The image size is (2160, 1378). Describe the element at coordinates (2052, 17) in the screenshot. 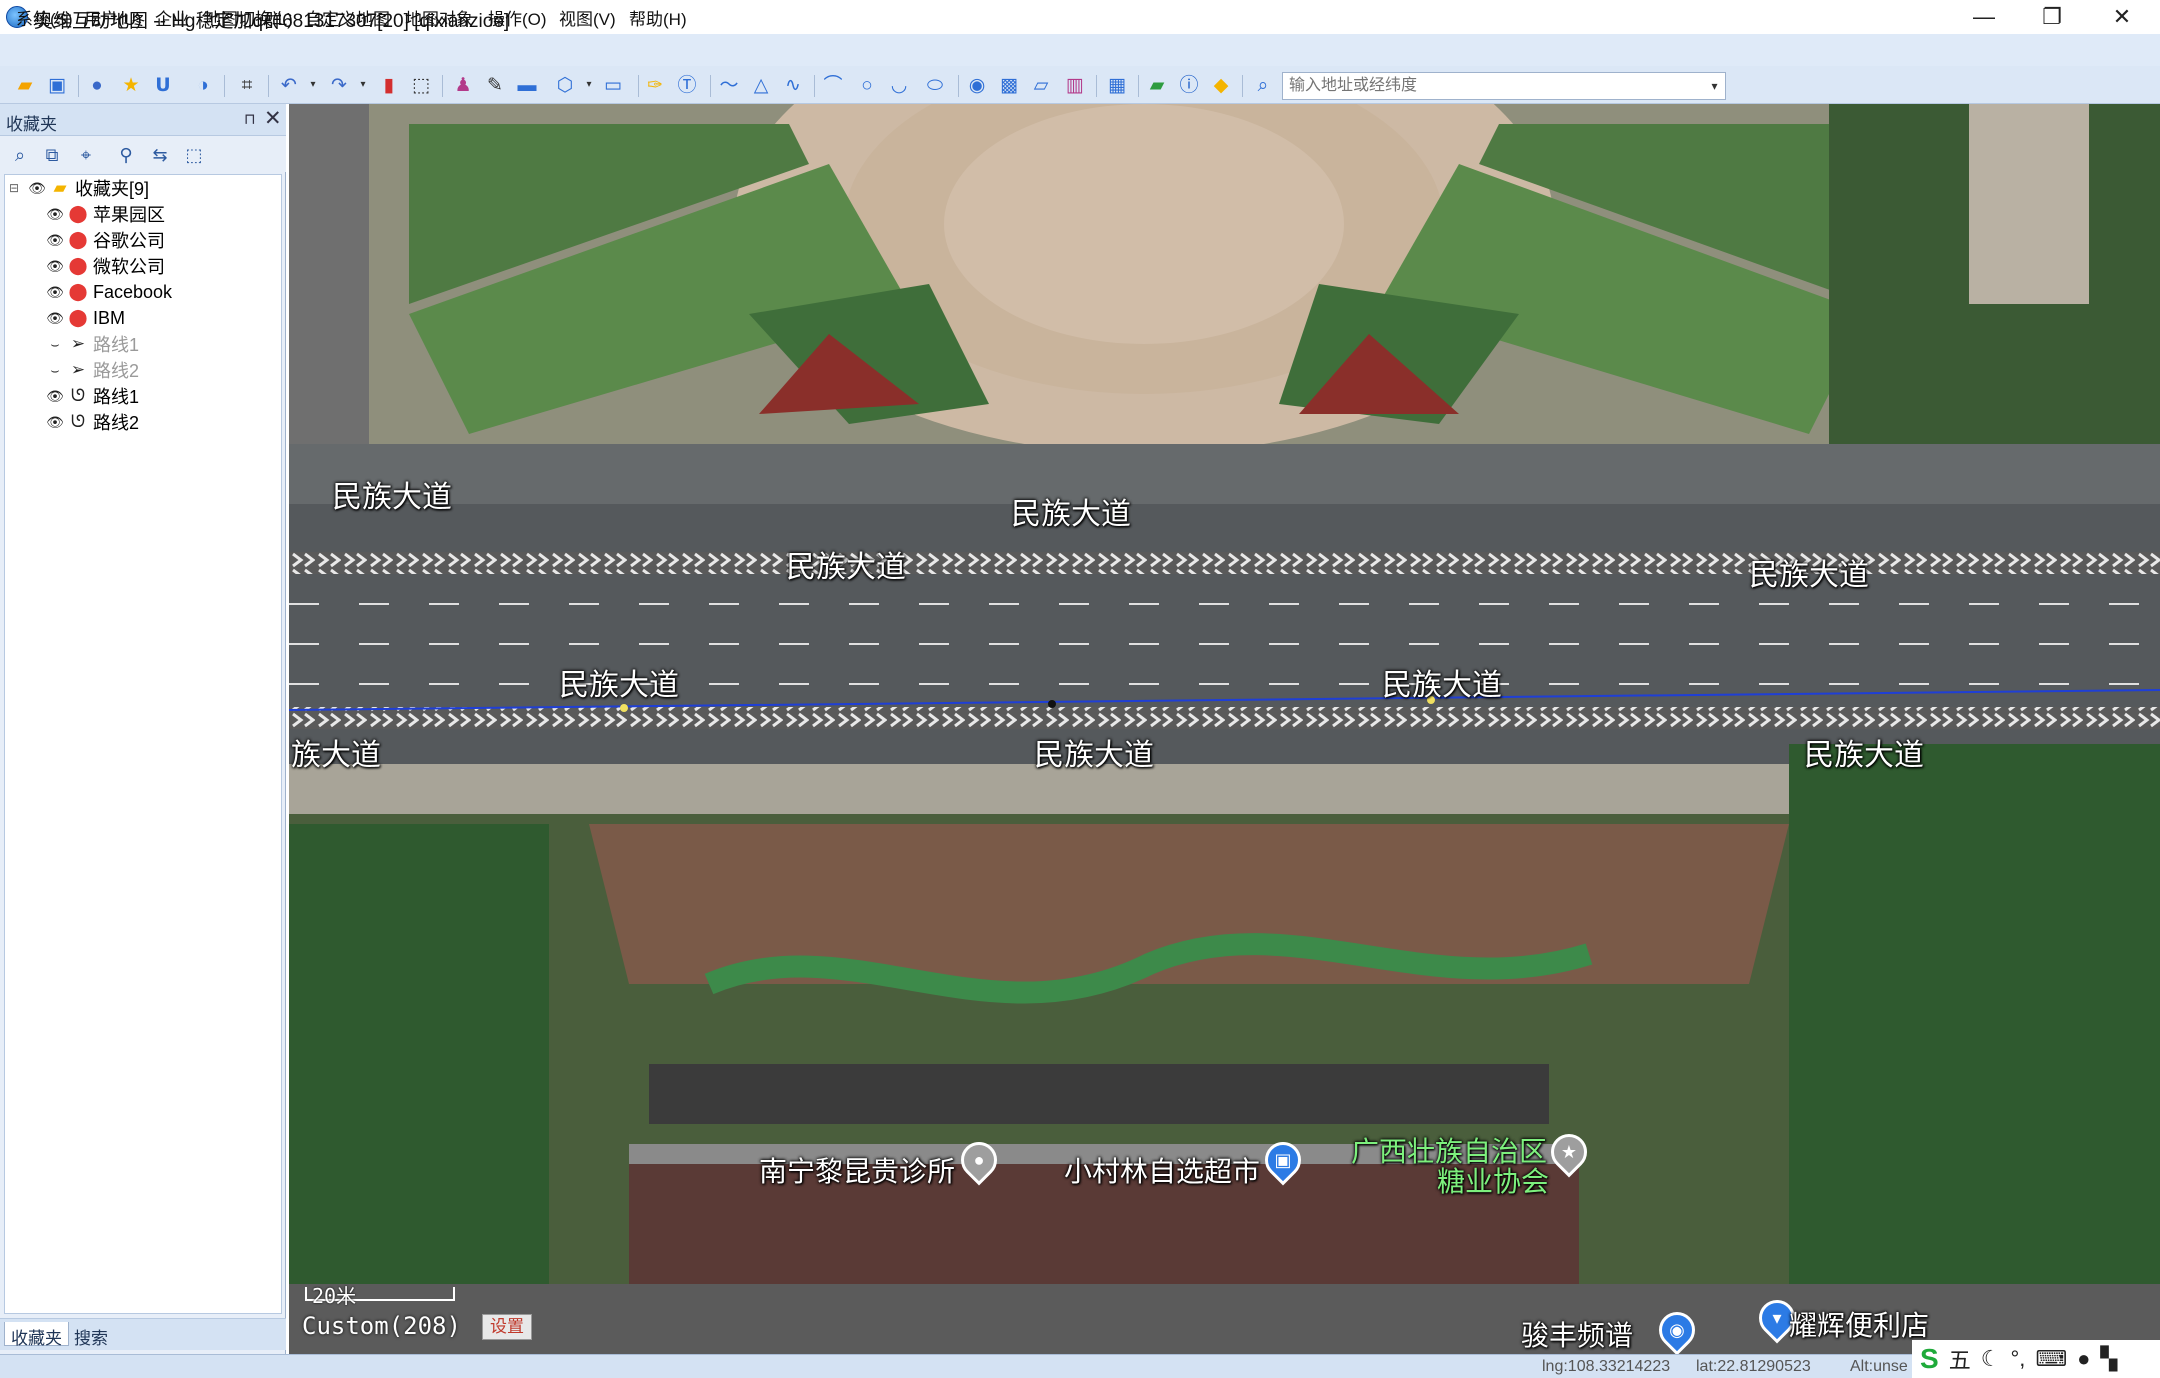

I see `restore-button: ❐` at that location.